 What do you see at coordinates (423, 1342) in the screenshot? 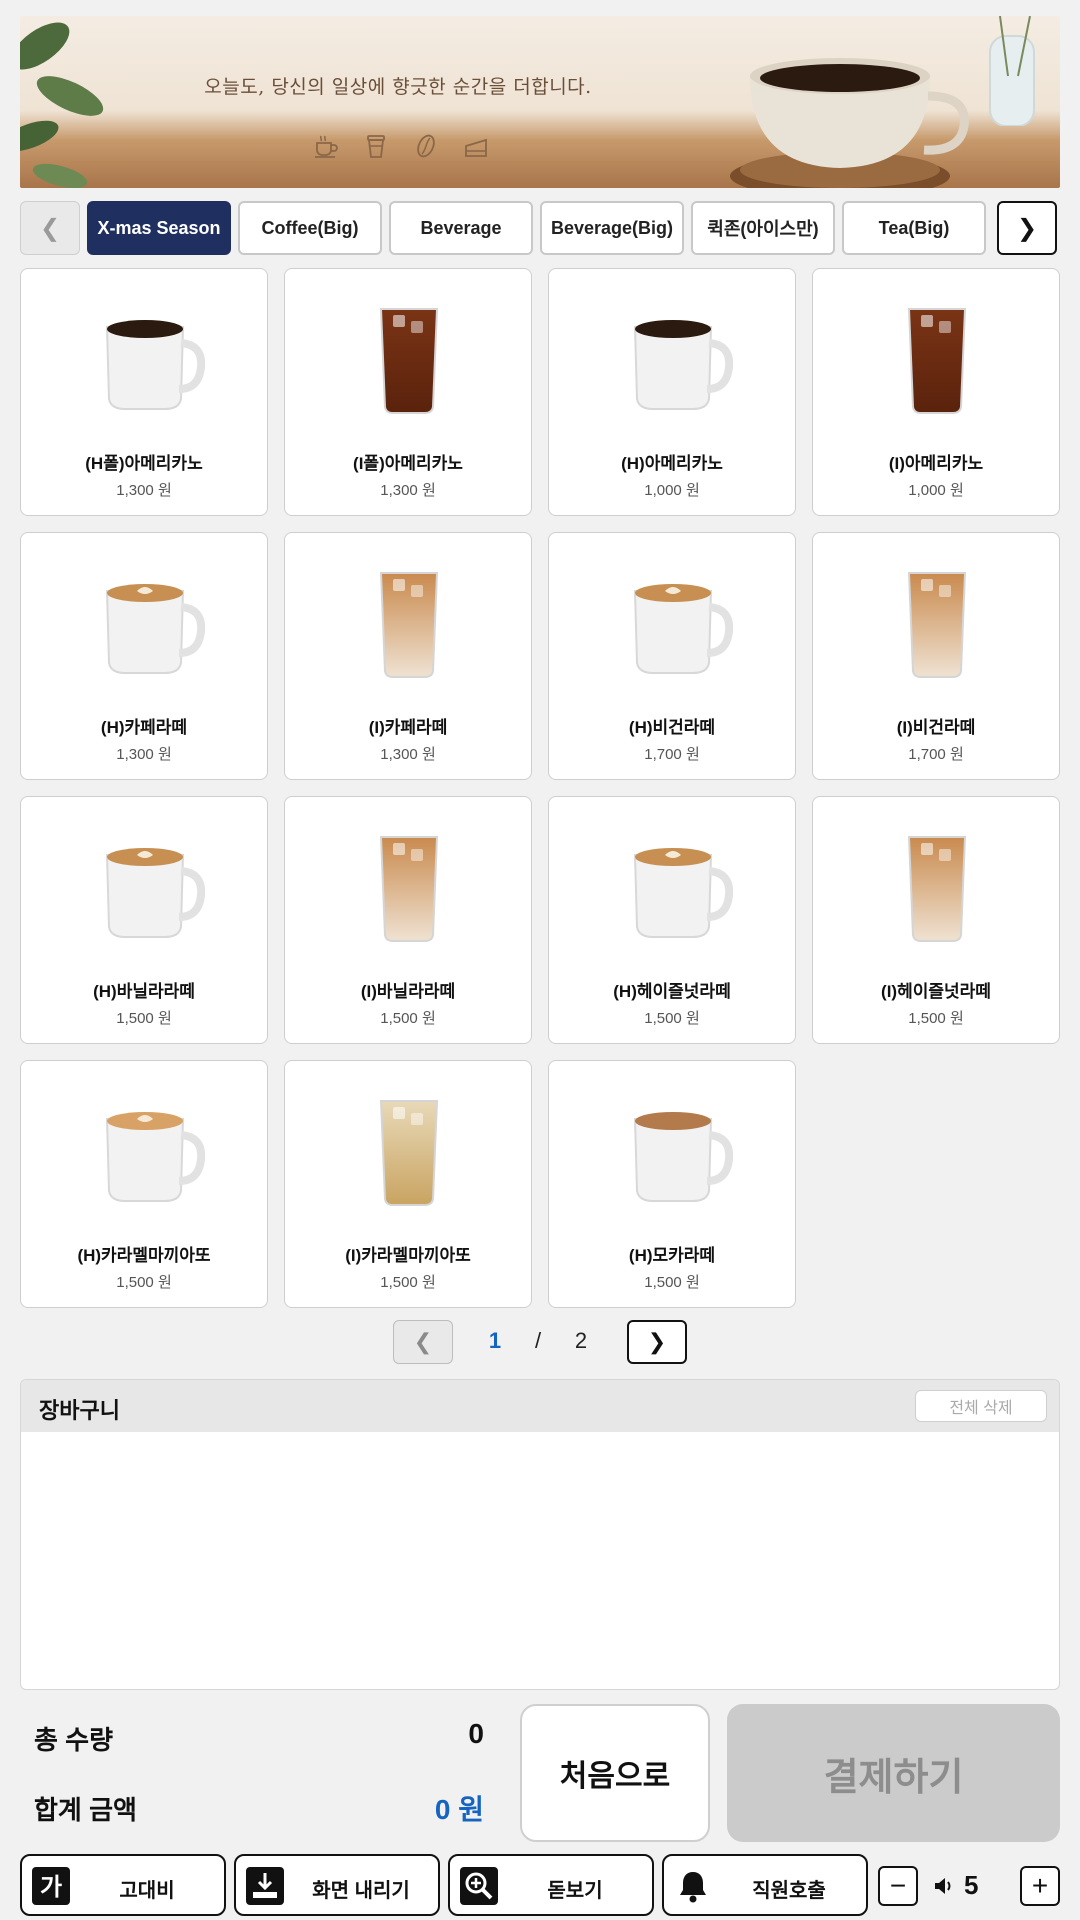
I see `page-prev-button: ❮` at bounding box center [423, 1342].